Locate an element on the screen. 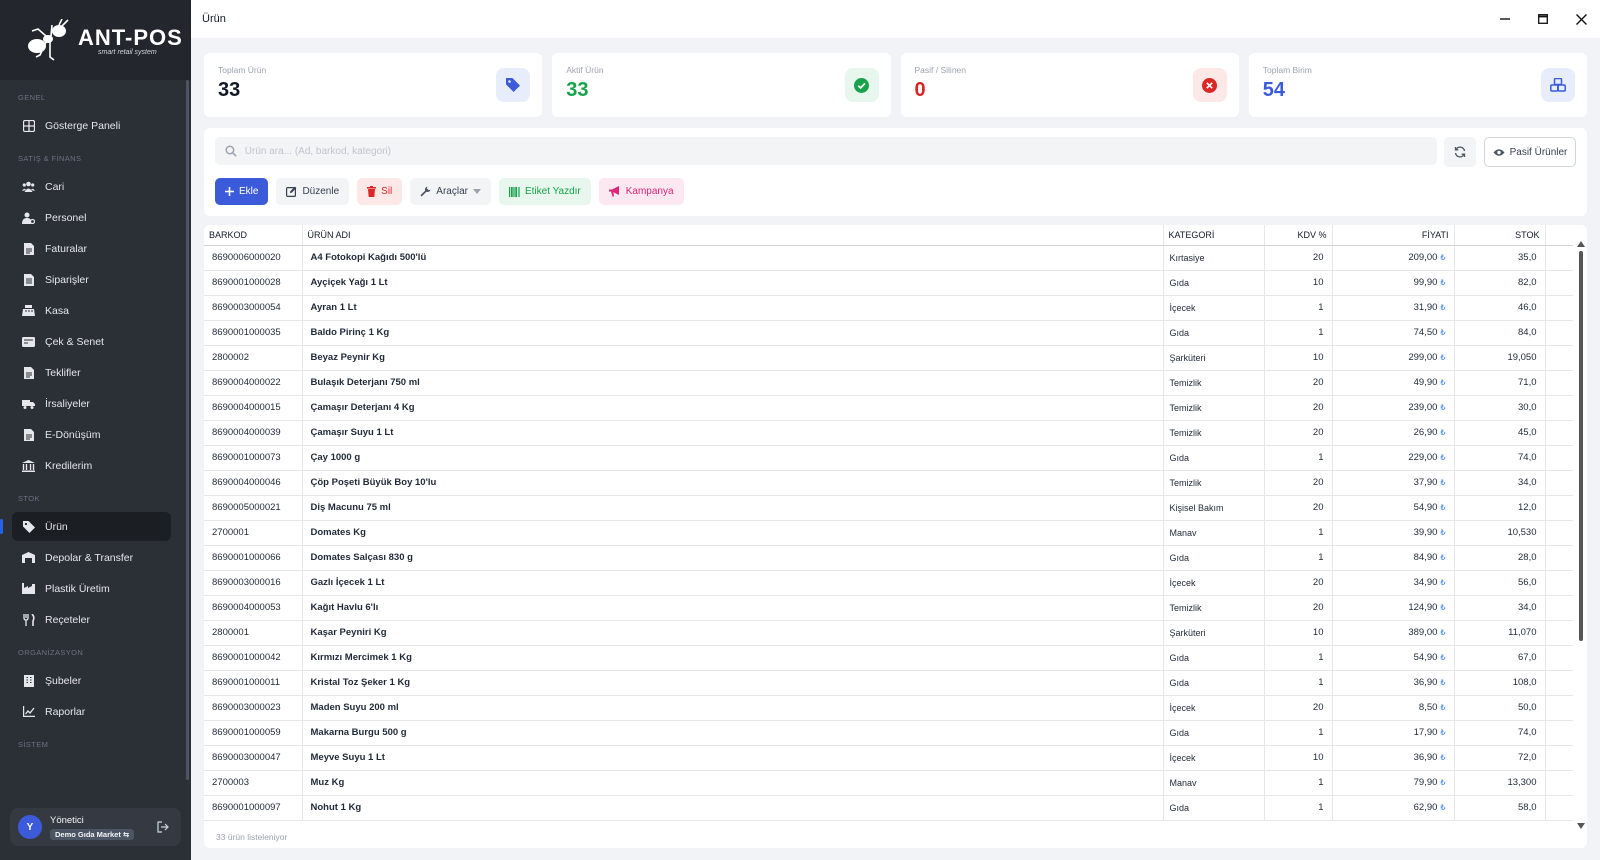 The height and width of the screenshot is (860, 1600). close-button is located at coordinates (1581, 19).